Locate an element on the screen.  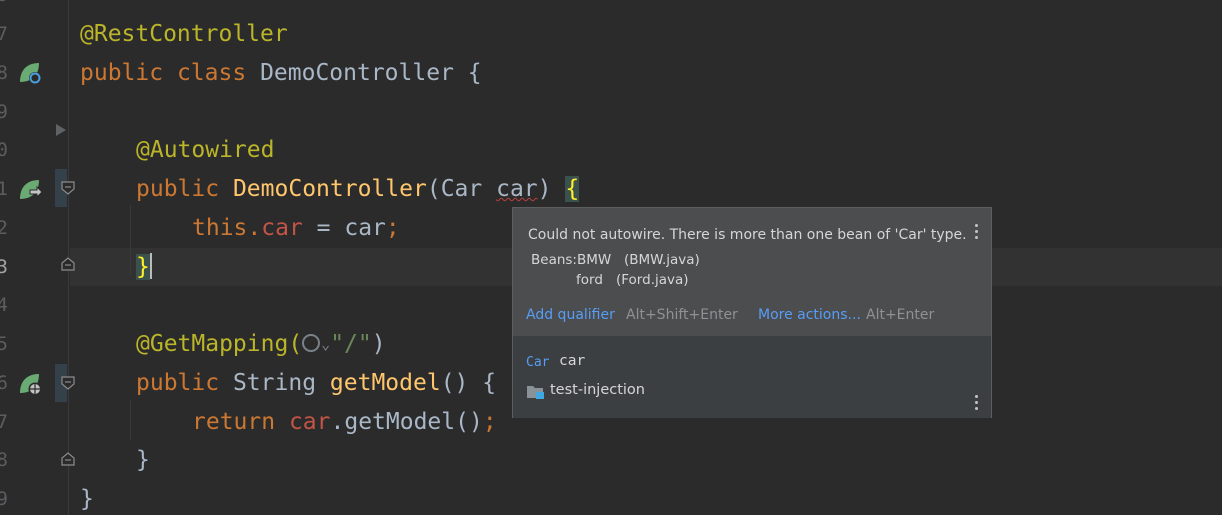
call-token: .getModel() is located at coordinates (406, 422).